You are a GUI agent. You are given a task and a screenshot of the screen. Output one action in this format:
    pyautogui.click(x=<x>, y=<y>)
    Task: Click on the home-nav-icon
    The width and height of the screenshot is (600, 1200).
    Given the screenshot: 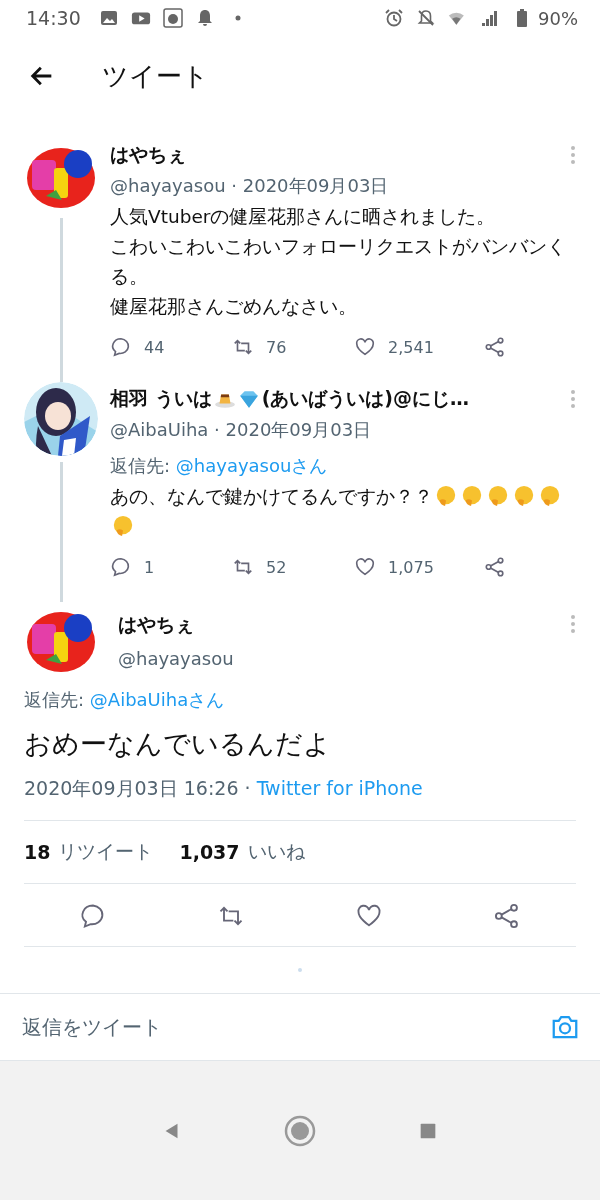 What is the action you would take?
    pyautogui.click(x=300, y=1130)
    